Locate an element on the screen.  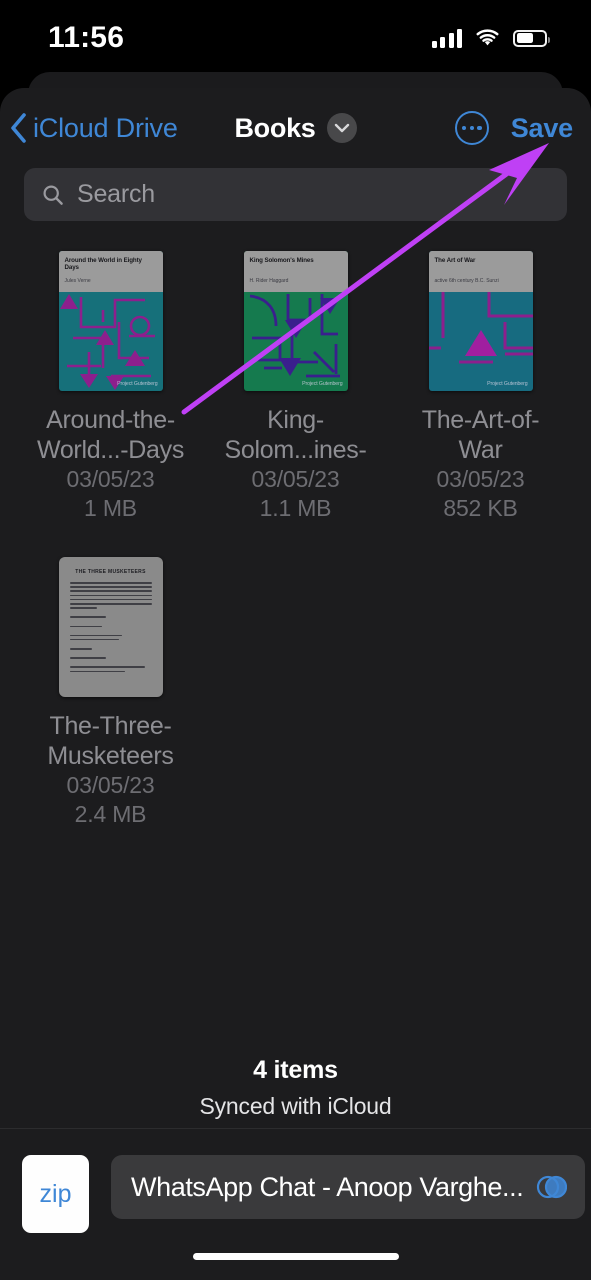
footer-status: 4 items Synced with iCloud is located at coordinates (295, 1088).